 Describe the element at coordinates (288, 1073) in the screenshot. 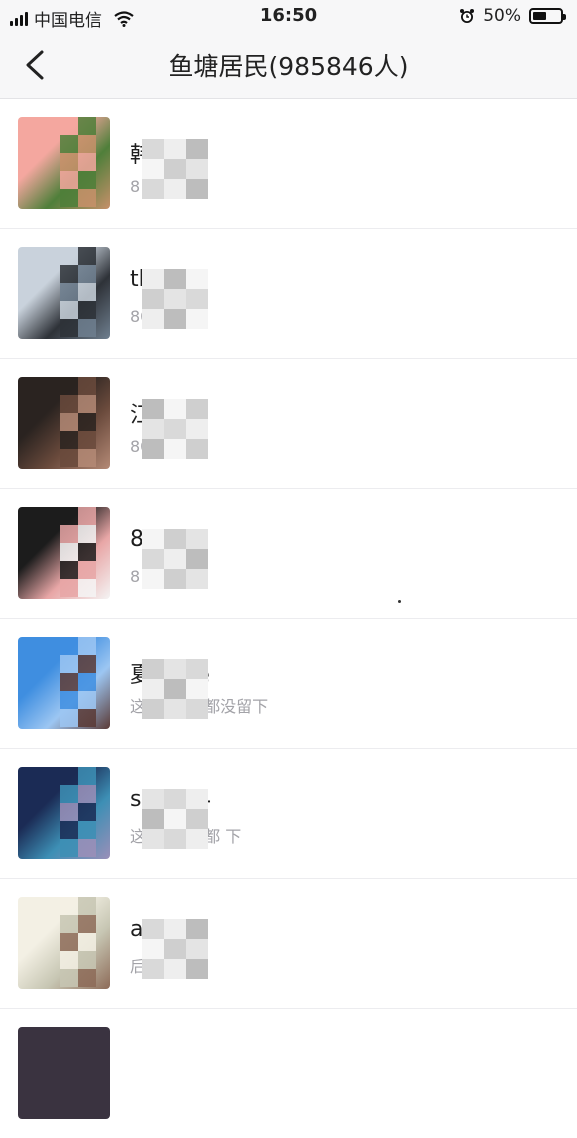

I see `member-row-partial` at that location.